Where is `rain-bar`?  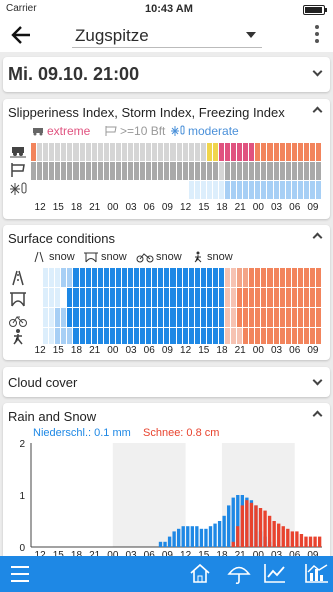
rain-bar is located at coordinates (188, 536).